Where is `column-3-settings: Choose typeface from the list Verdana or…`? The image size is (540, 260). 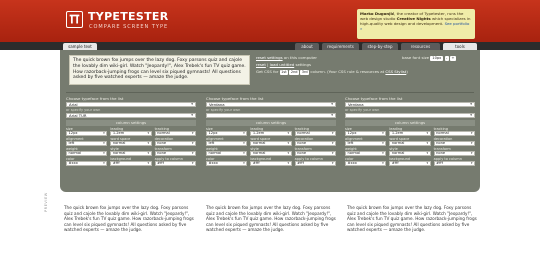 column-3-settings: Choose typeface from the list Verdana or… is located at coordinates (410, 142).